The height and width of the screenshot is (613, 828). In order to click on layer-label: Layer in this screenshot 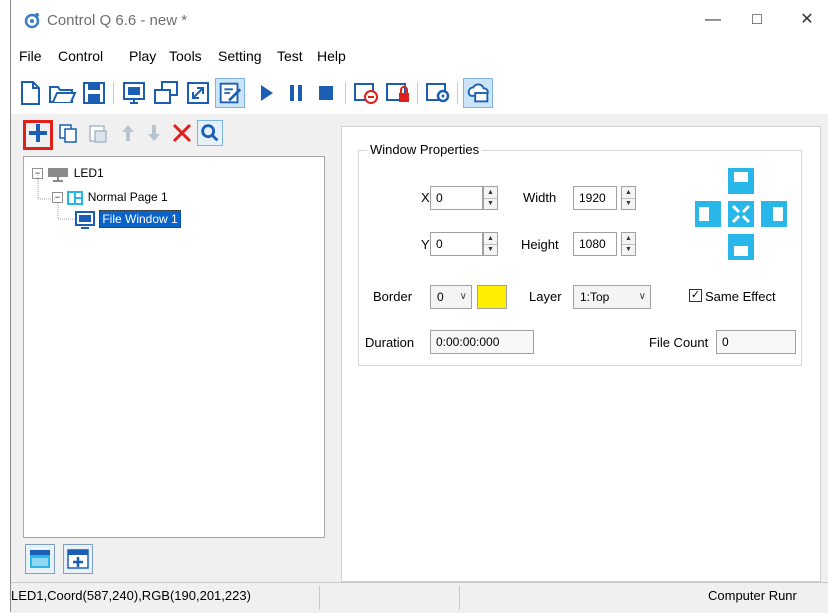, I will do `click(545, 296)`.